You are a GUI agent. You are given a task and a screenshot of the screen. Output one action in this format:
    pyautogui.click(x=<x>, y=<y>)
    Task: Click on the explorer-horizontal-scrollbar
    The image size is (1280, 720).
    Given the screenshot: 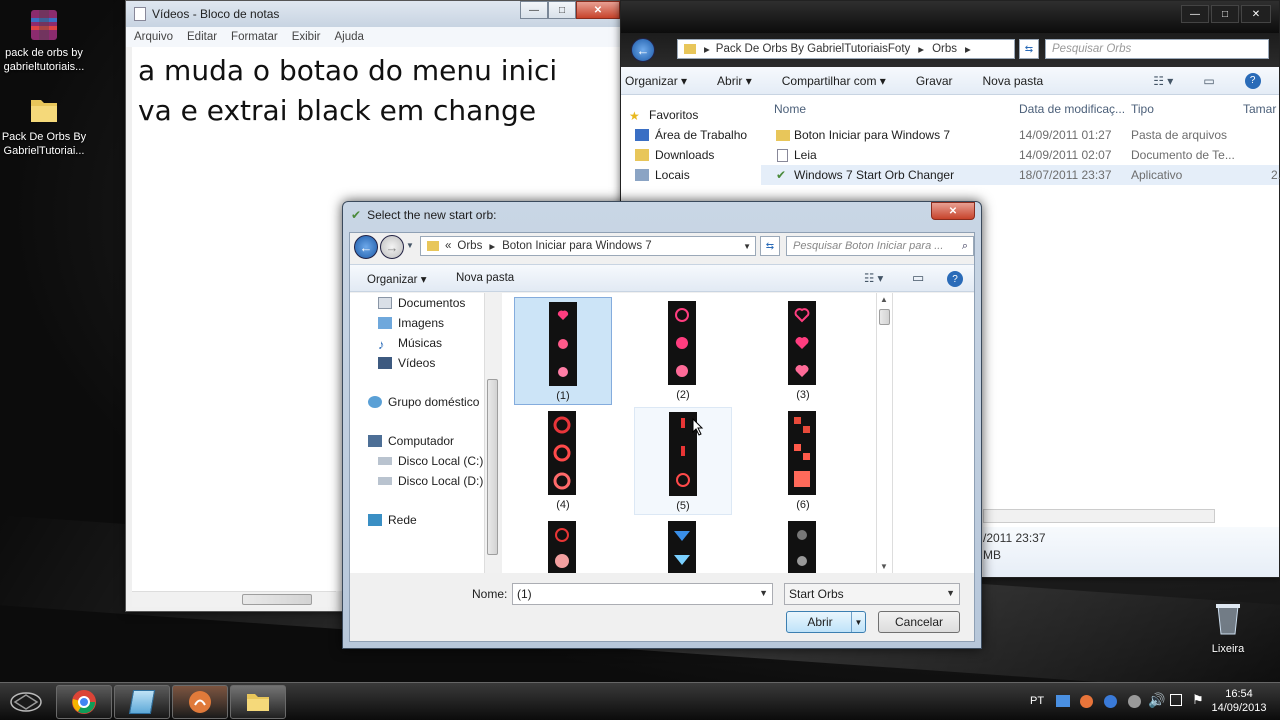 What is the action you would take?
    pyautogui.click(x=1099, y=516)
    